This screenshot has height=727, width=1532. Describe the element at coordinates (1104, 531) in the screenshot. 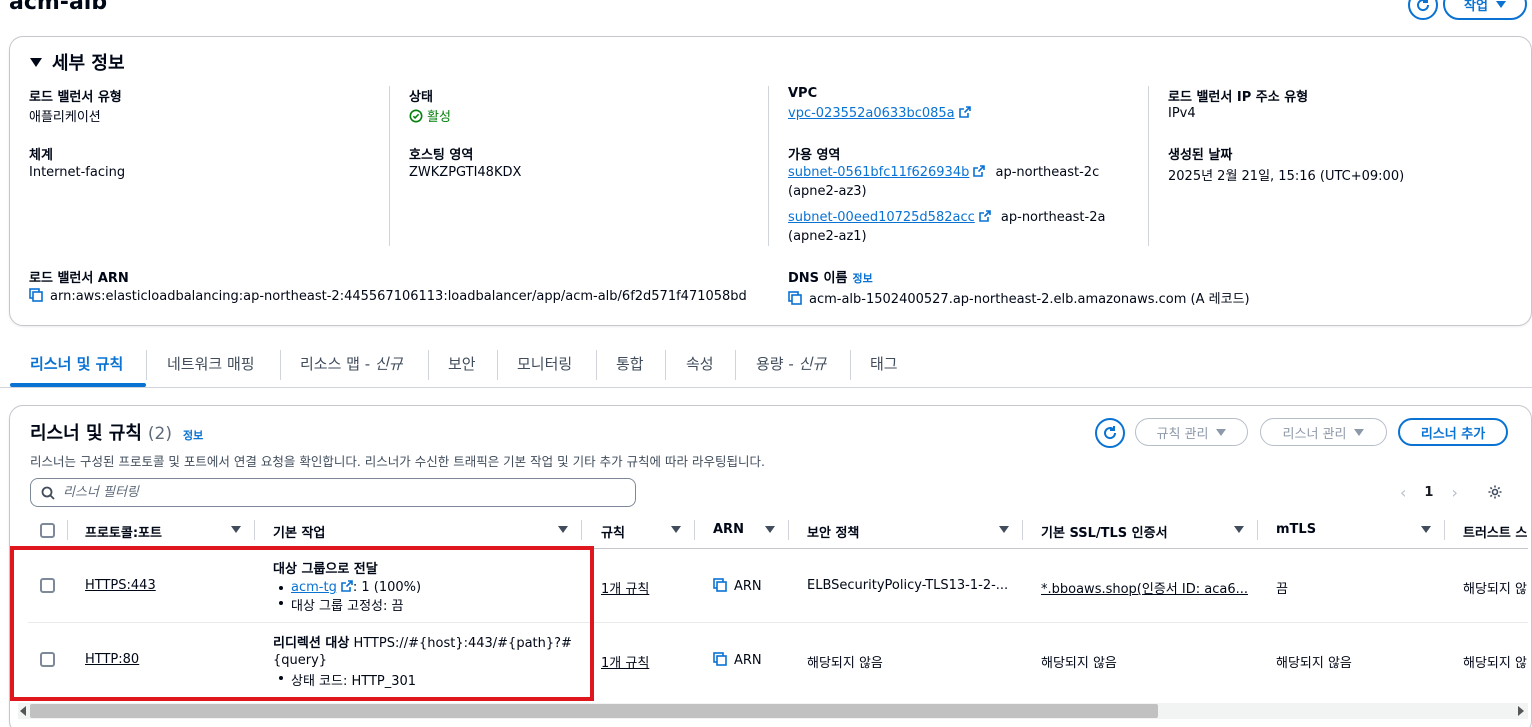

I see `col-default-cert: 기본 SSL/TLS 인증서` at that location.